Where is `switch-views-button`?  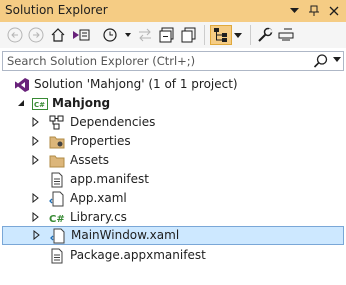
switch-views-button is located at coordinates (81, 35).